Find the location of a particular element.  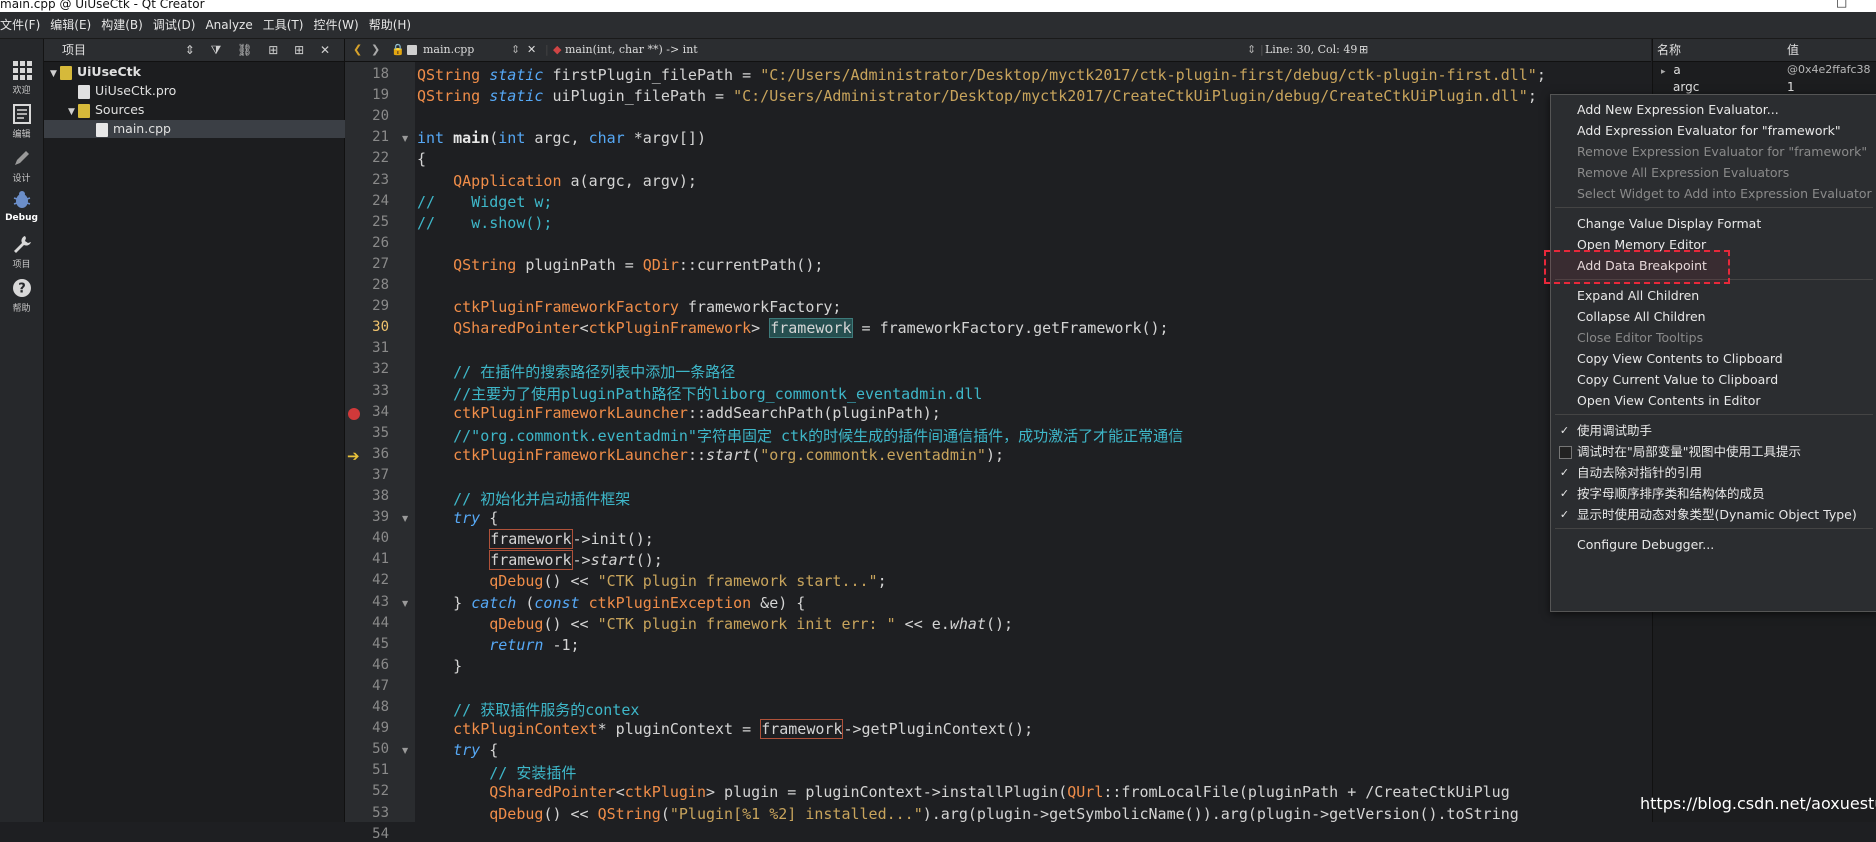

symbol-dropdown-icon: ⇕ is located at coordinates (1251, 50).